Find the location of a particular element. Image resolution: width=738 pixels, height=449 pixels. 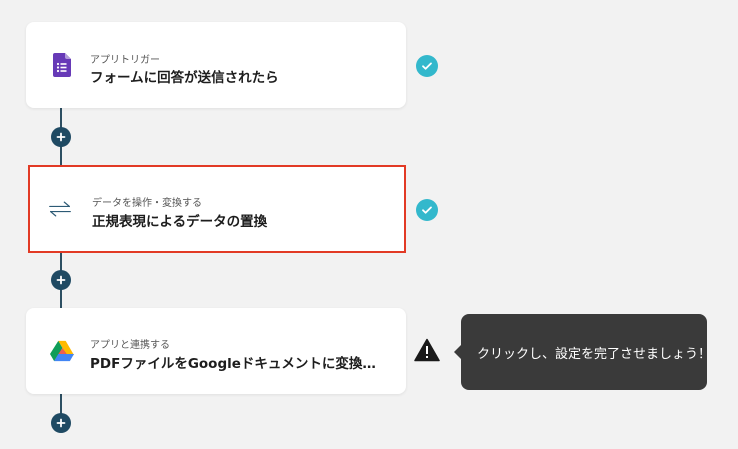

step-title: フォームに回答が送信されたら is located at coordinates (184, 78).